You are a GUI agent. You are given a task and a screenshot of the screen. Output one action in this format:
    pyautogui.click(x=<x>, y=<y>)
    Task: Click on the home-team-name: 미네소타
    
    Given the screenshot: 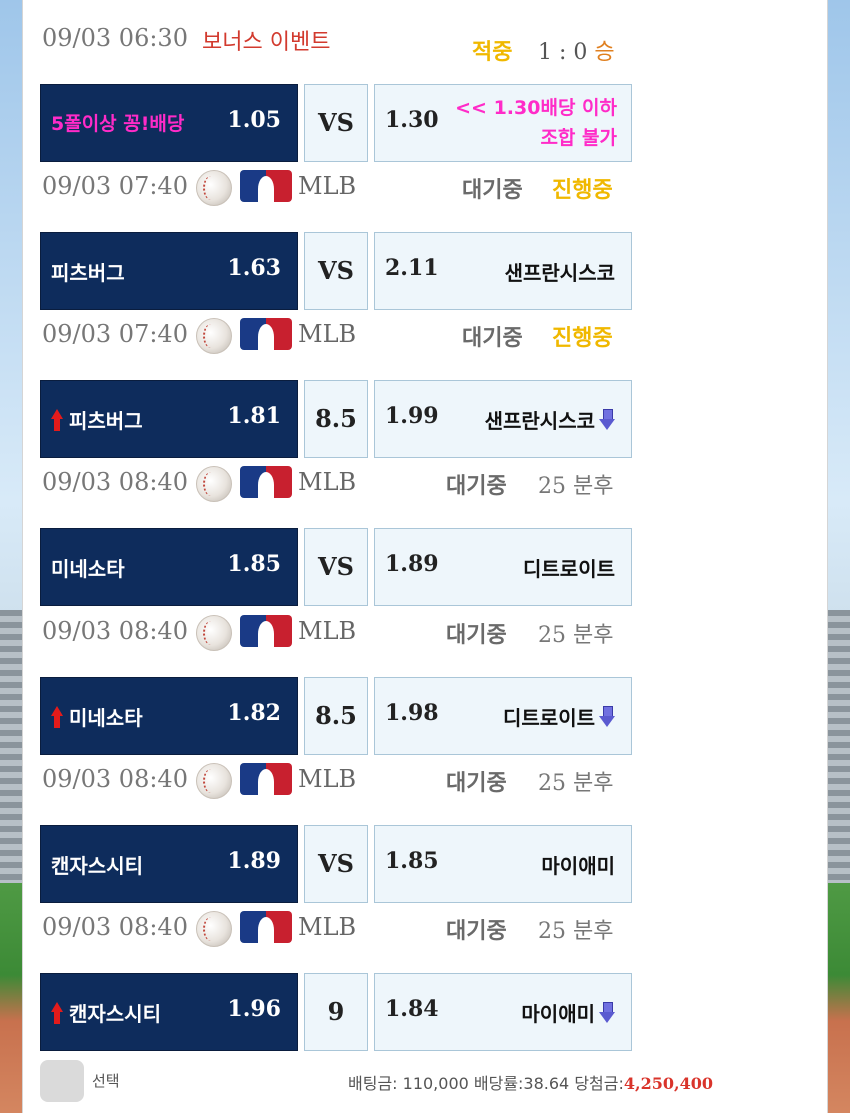 What is the action you would take?
    pyautogui.click(x=106, y=718)
    